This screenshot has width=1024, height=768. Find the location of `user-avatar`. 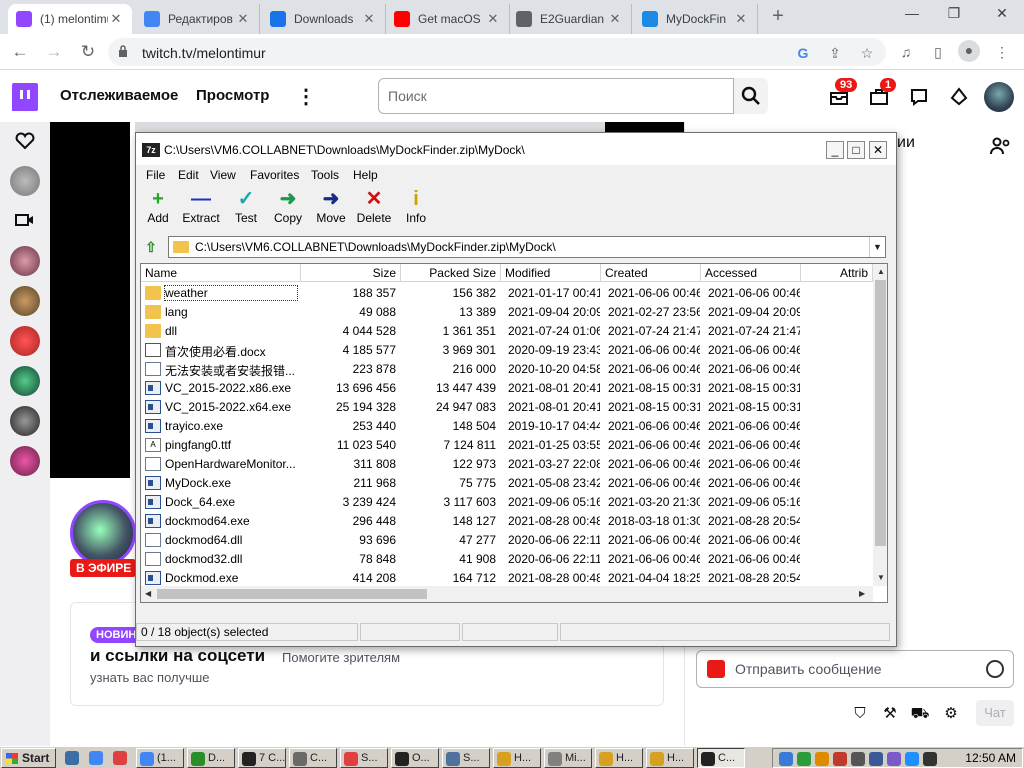

user-avatar is located at coordinates (999, 97).